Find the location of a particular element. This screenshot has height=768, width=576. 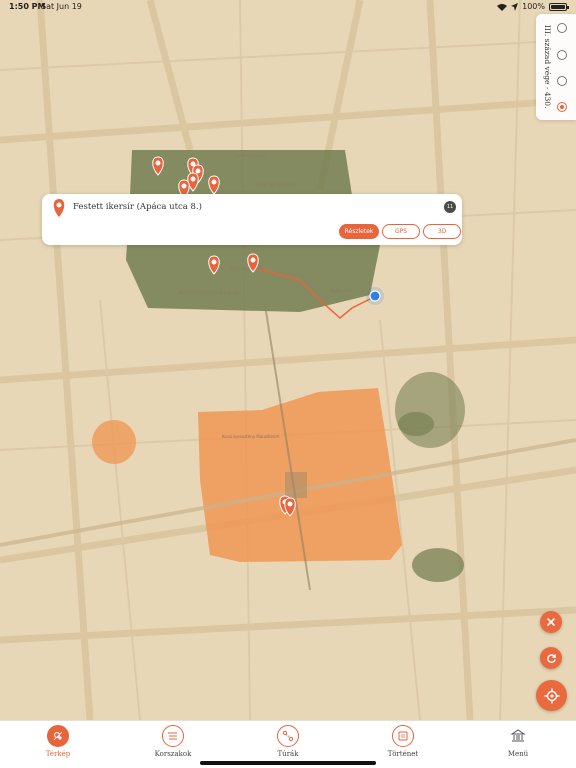

status-date: Sat Jun 19 is located at coordinates (61, 6).